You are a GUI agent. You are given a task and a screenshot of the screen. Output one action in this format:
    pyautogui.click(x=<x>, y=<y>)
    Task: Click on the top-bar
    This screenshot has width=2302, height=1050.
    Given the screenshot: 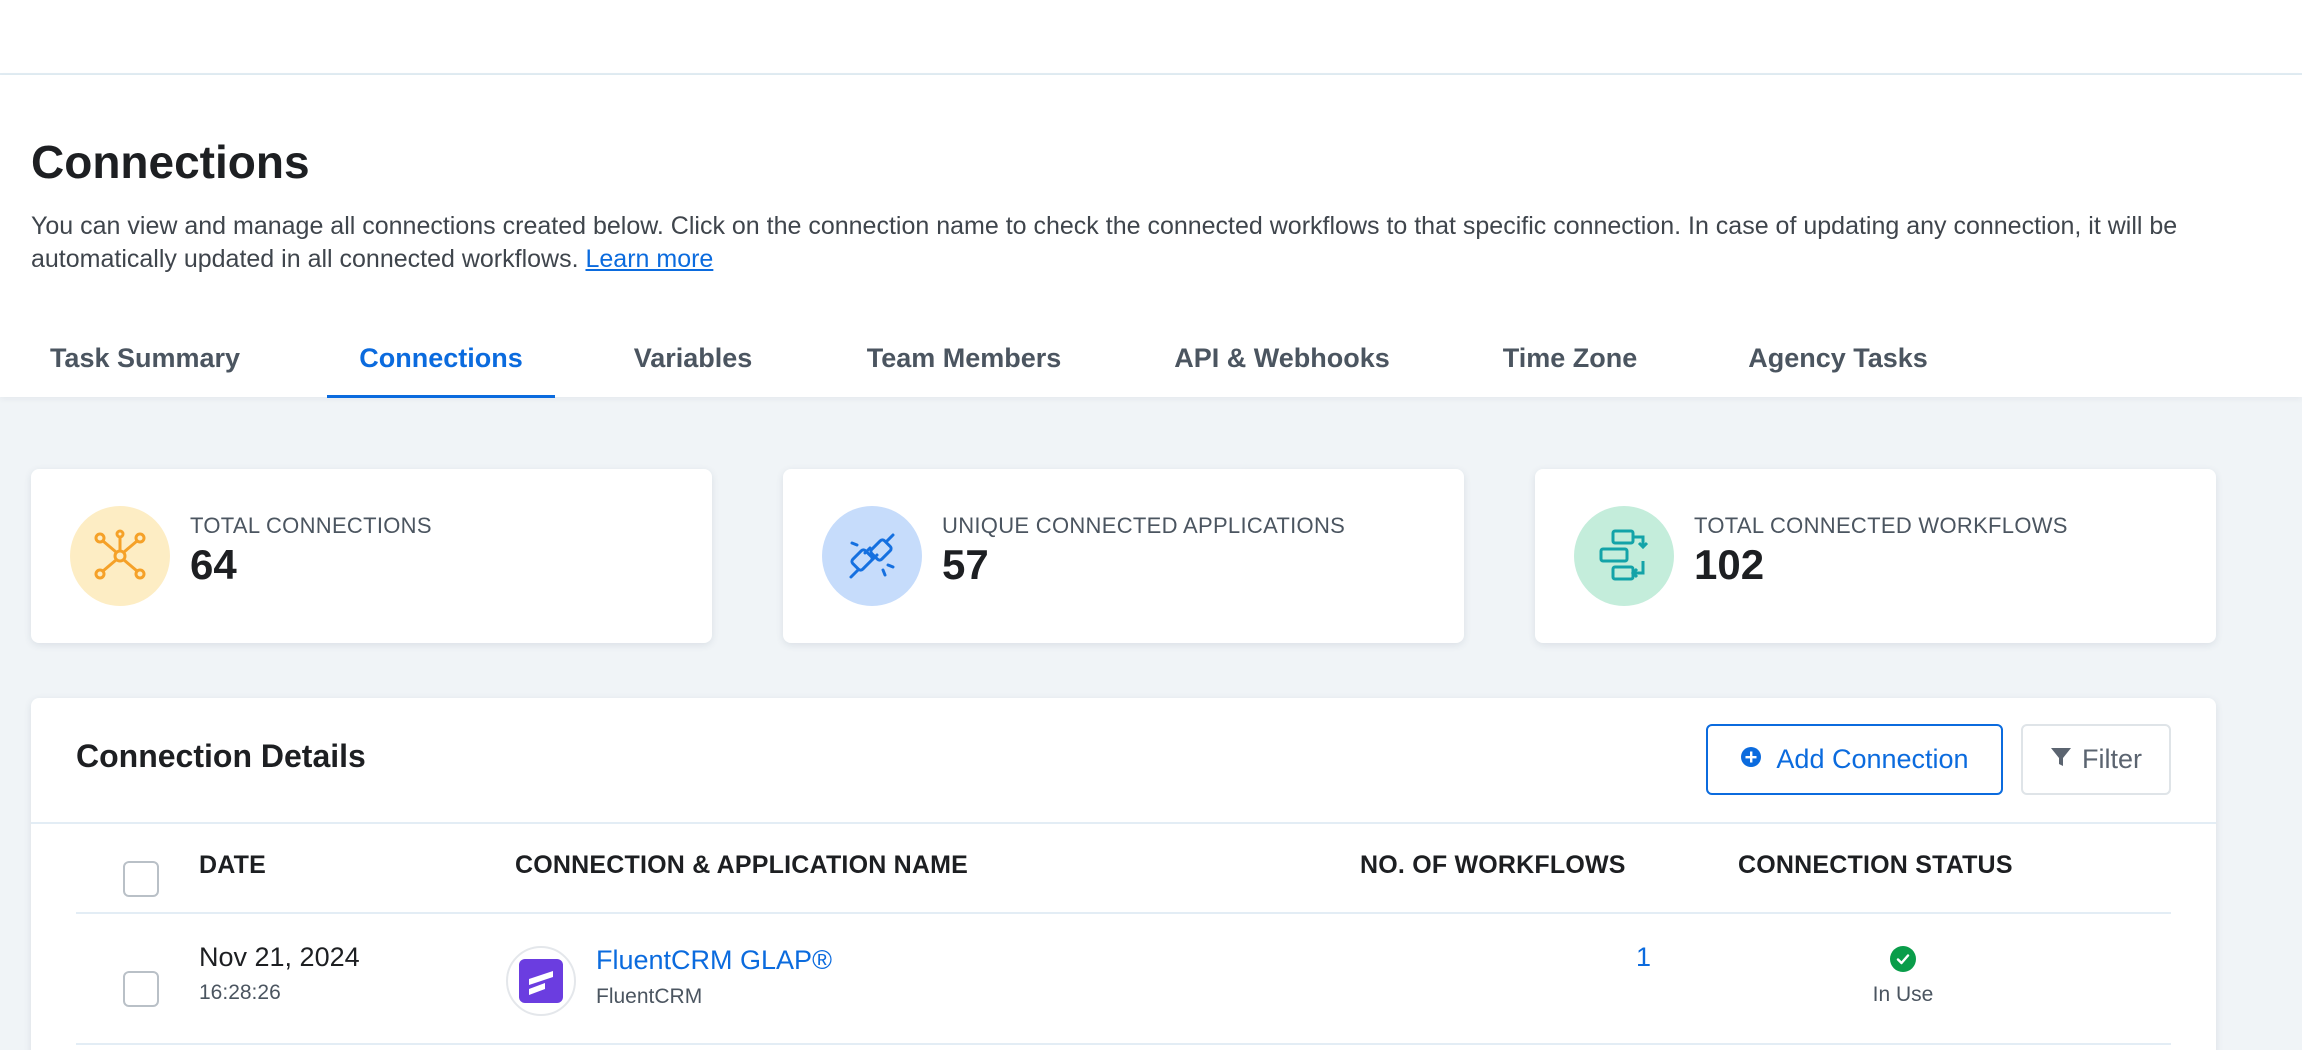 What is the action you would take?
    pyautogui.click(x=1151, y=37)
    